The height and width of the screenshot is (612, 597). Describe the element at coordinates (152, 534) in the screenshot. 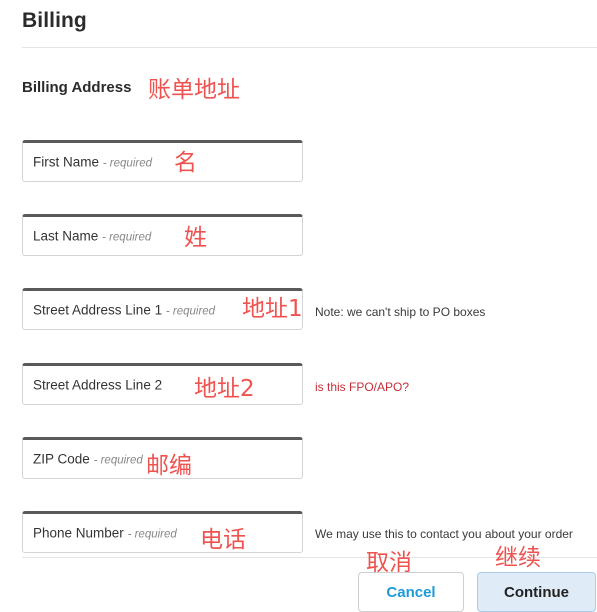

I see `phone-number-required-tag: - required` at that location.